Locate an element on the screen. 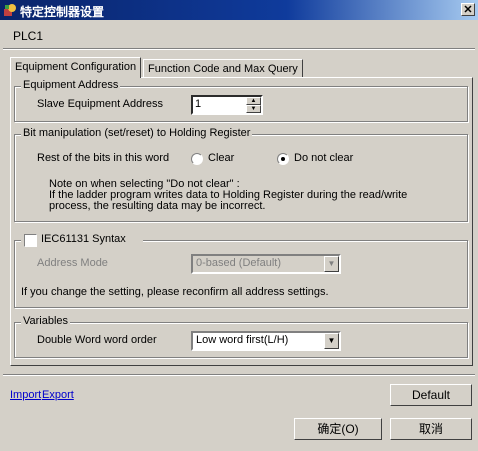 The width and height of the screenshot is (478, 451). iec-legend: IEC61131 Syntax is located at coordinates (82, 240).